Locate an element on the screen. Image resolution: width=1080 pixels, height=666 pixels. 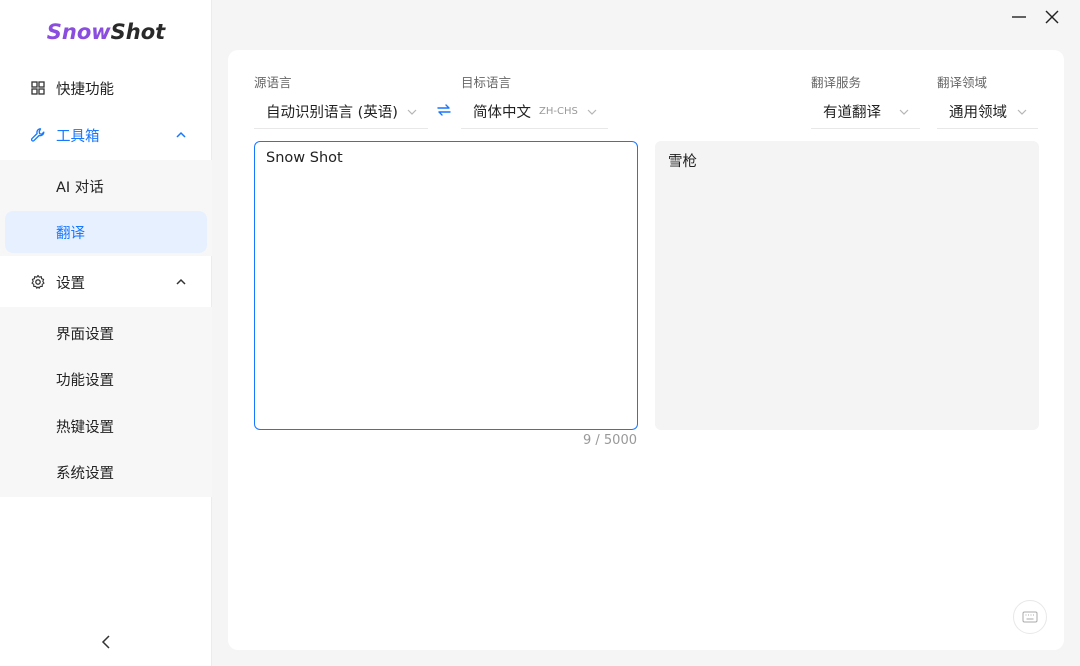
translation-domain-select: 通用领域 is located at coordinates (987, 112).